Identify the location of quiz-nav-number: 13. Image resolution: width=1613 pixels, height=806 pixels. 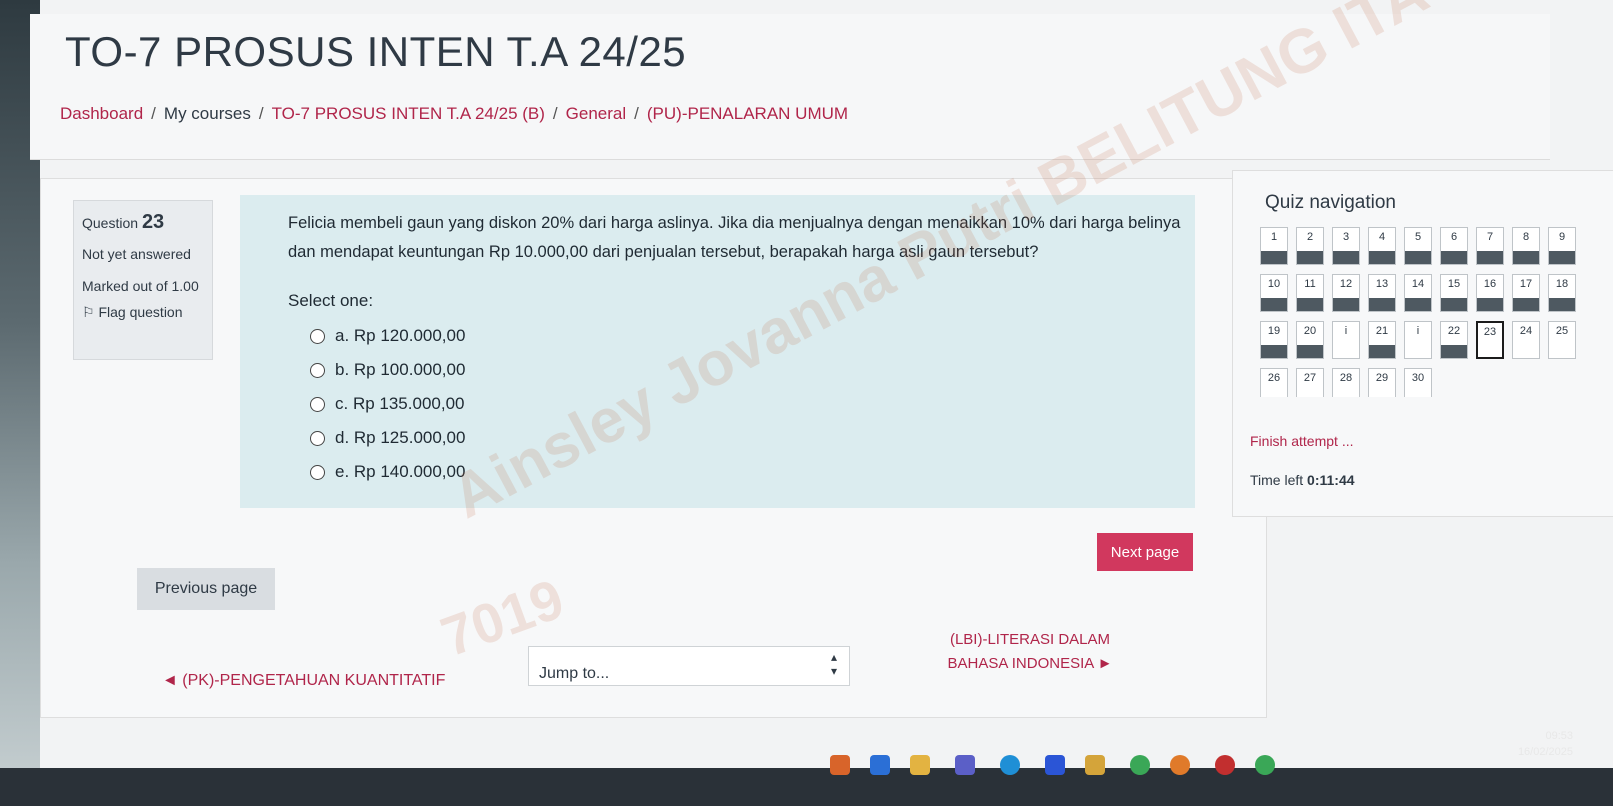
(1382, 284).